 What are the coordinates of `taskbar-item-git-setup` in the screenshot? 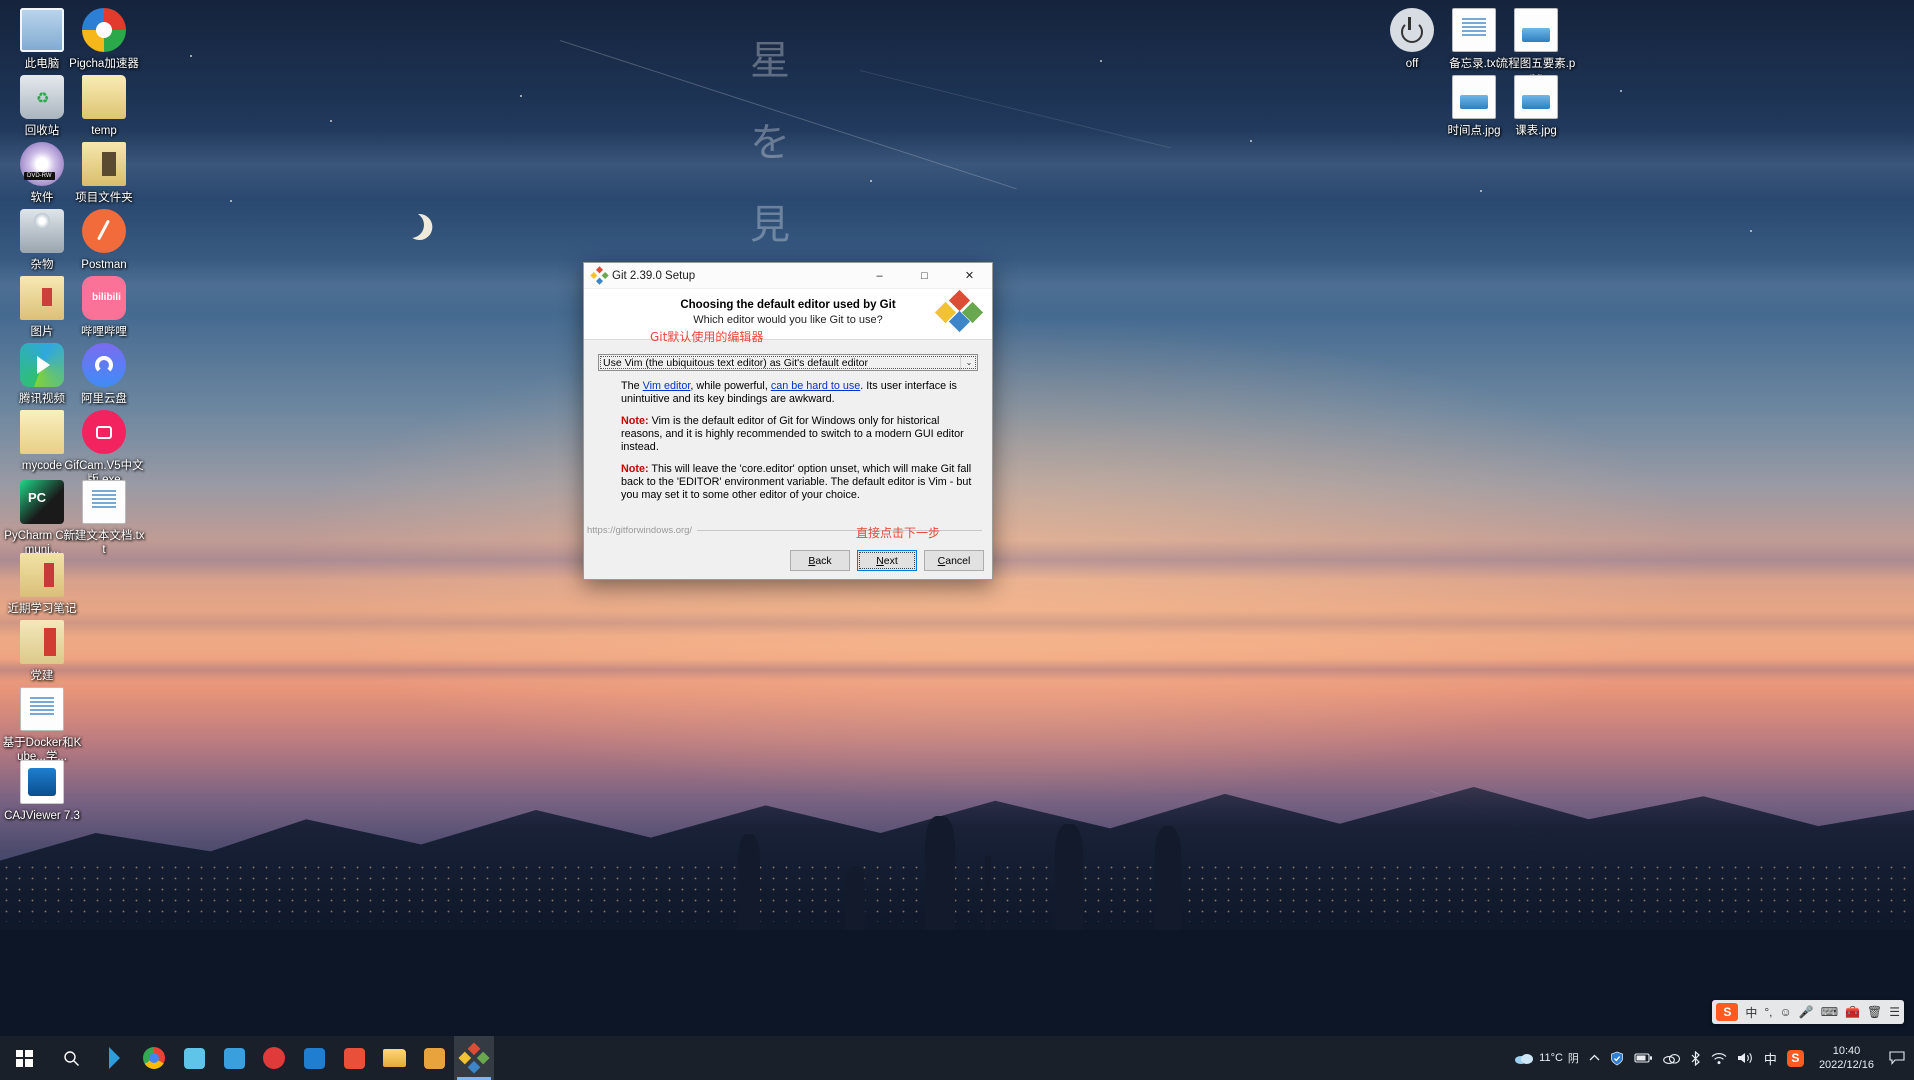 It's located at (474, 1058).